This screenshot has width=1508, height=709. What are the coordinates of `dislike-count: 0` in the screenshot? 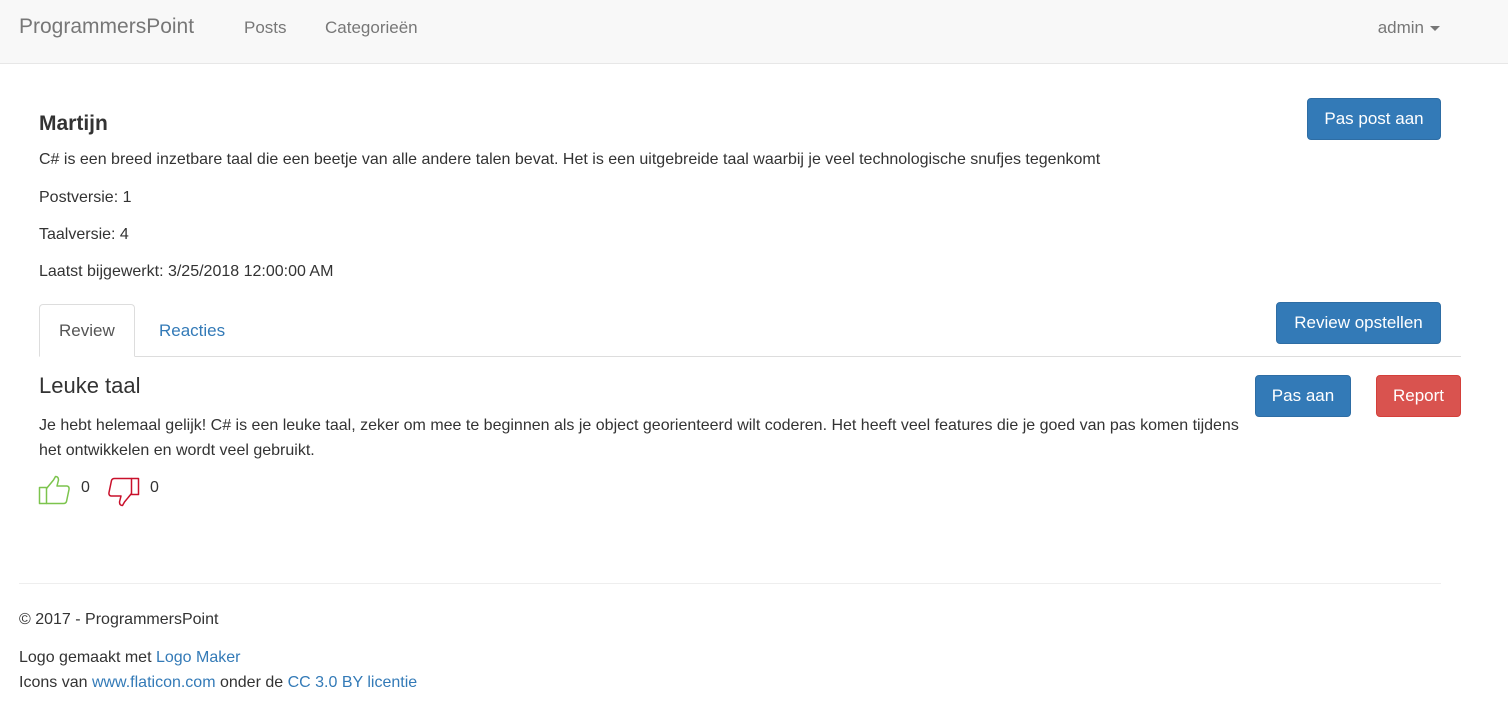 It's located at (154, 487).